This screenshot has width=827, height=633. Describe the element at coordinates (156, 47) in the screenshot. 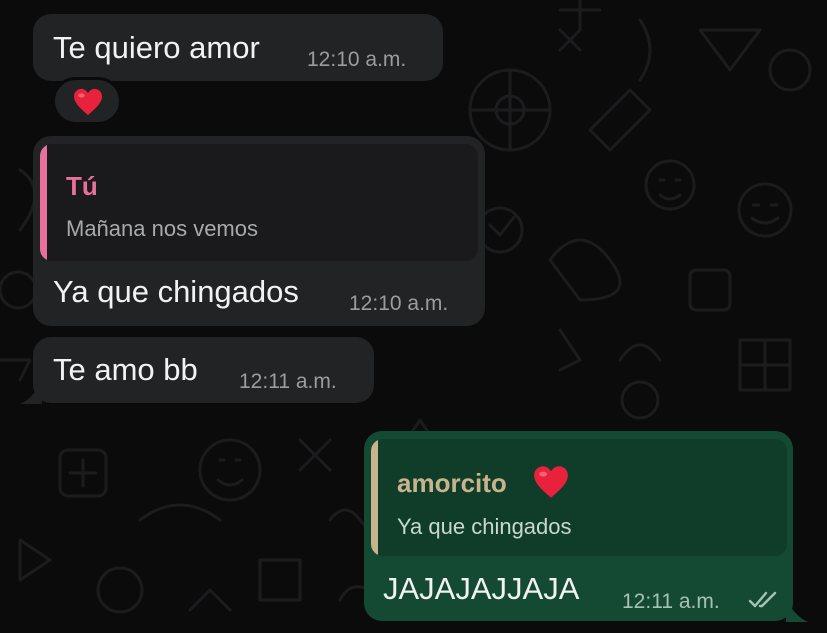

I see `message-text: Te quiero amor` at that location.